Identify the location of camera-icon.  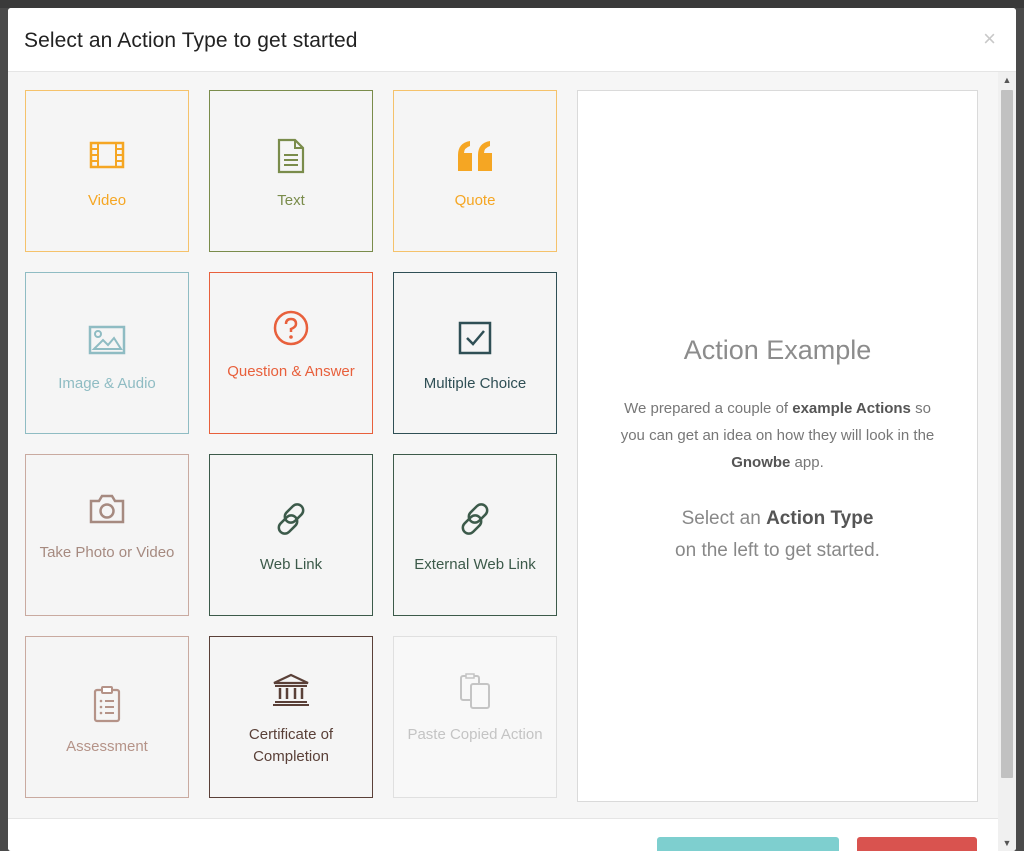
(107, 509).